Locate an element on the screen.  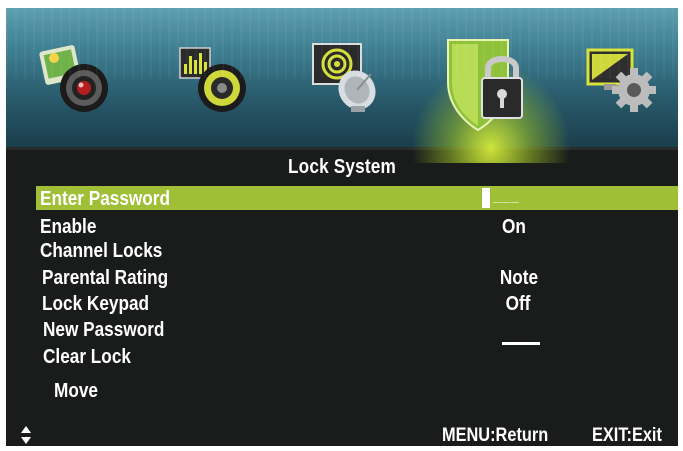
password-cursor is located at coordinates (486, 198).